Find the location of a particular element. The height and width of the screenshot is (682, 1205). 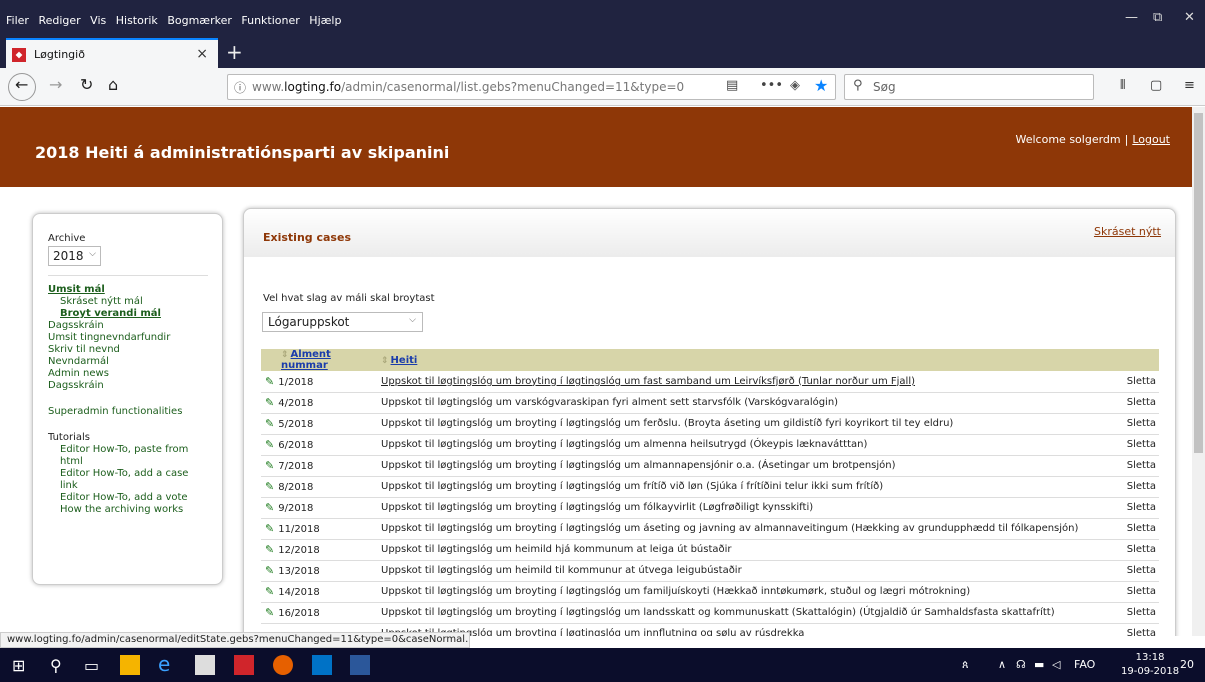

sidebar-item-skriv-til-nevnd: Skriv til nevnd is located at coordinates (123, 350).